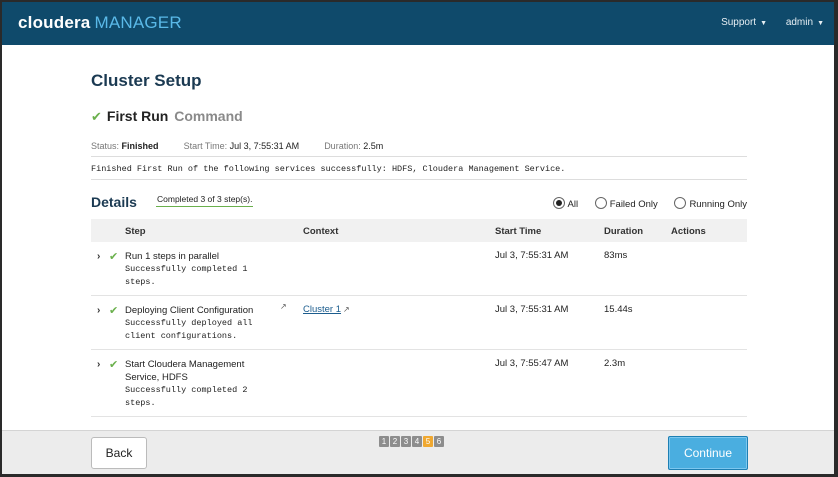 The width and height of the screenshot is (838, 477). I want to click on duration-label: Duration:, so click(342, 146).